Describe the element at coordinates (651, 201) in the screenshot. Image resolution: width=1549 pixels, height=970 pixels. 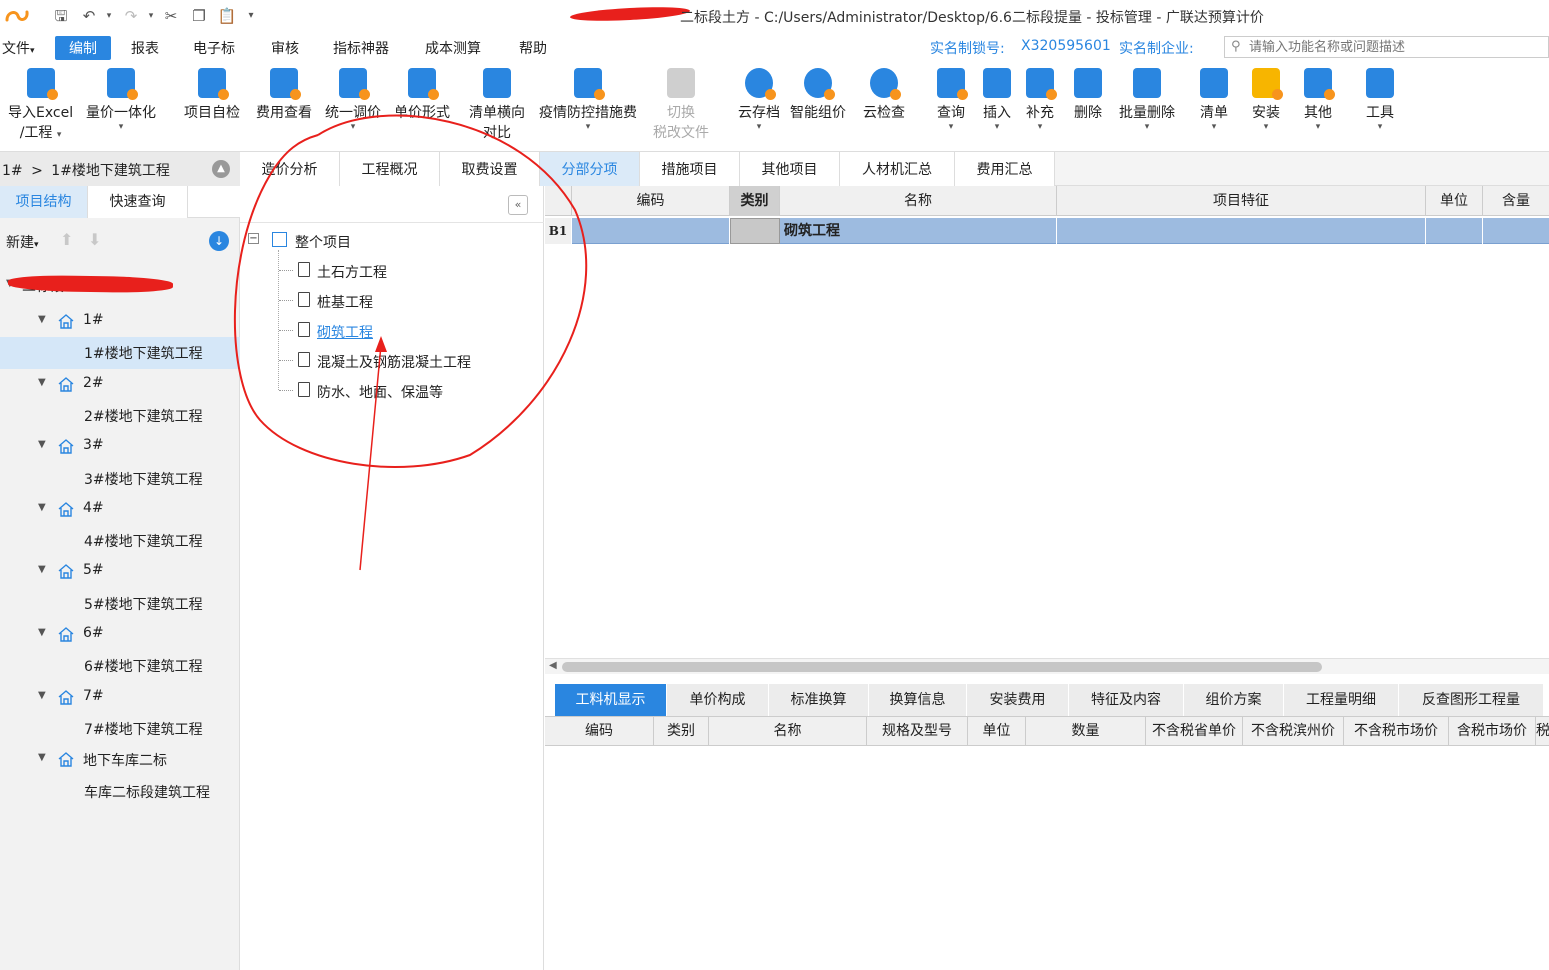
I see `grid-header-code: 编码` at that location.